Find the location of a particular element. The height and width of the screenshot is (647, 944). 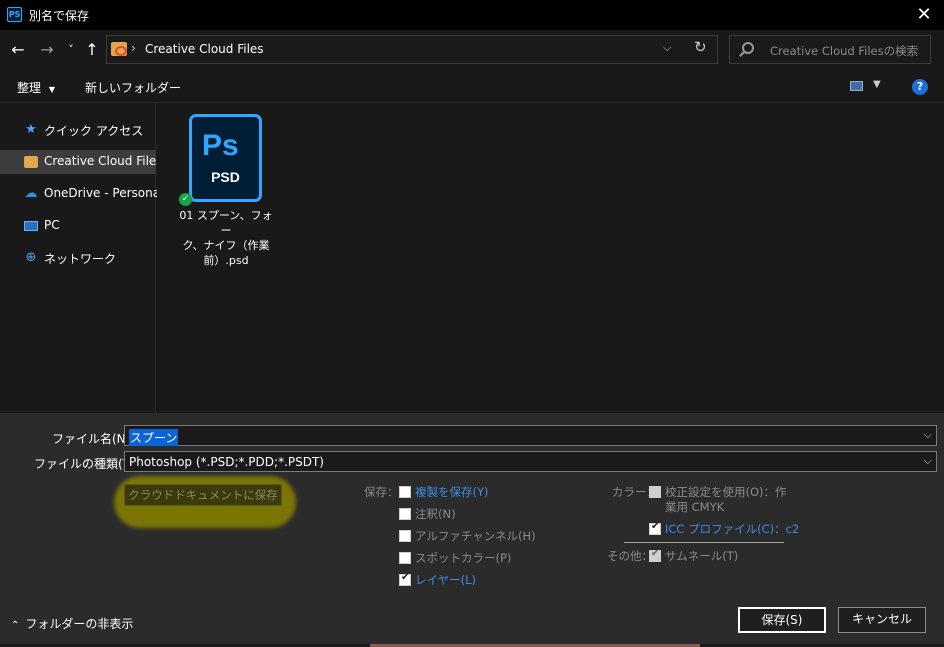

psd-file-icon: Ps PSD is located at coordinates (225, 158).